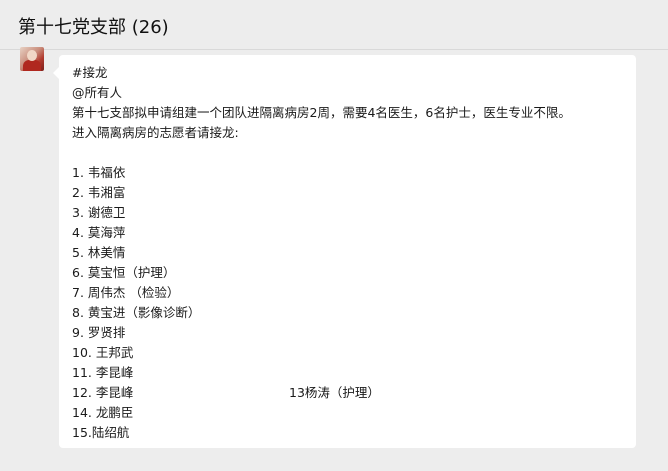 The image size is (668, 471). Describe the element at coordinates (103, 352) in the screenshot. I see `list-item-text: 10. 王邦武` at that location.